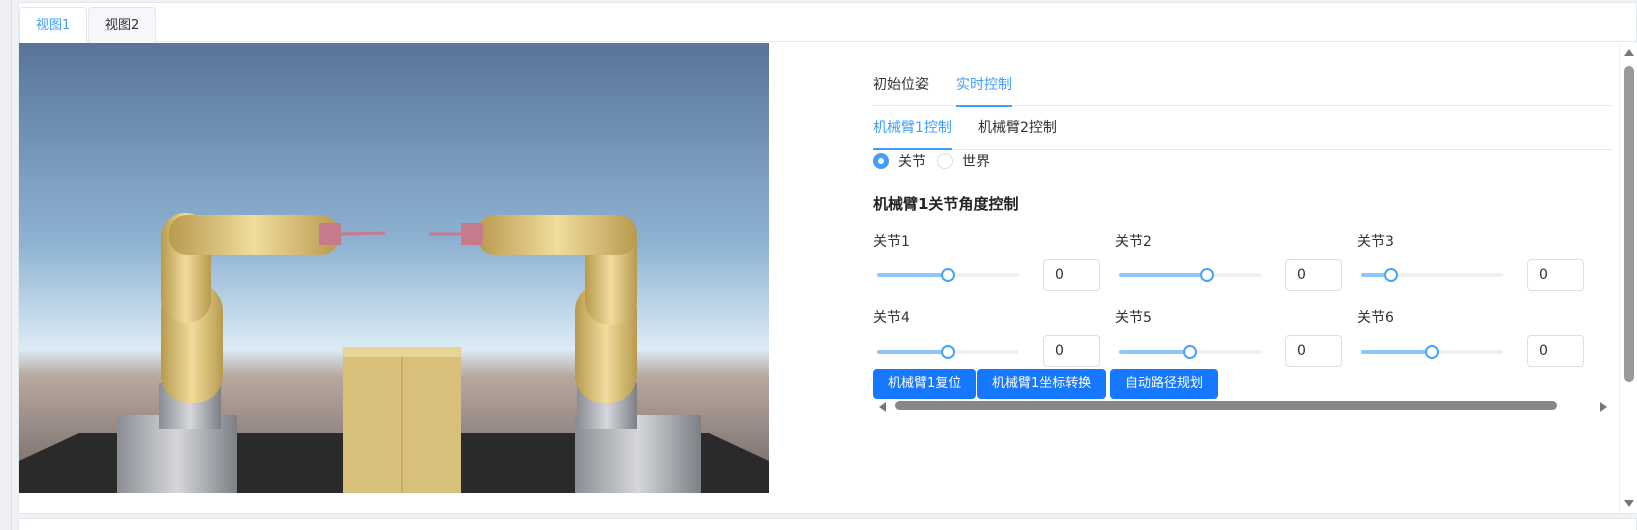 This screenshot has height=530, width=1637. I want to click on arm1-coordinate-transform-button: 机械臂1坐标转换, so click(1042, 384).